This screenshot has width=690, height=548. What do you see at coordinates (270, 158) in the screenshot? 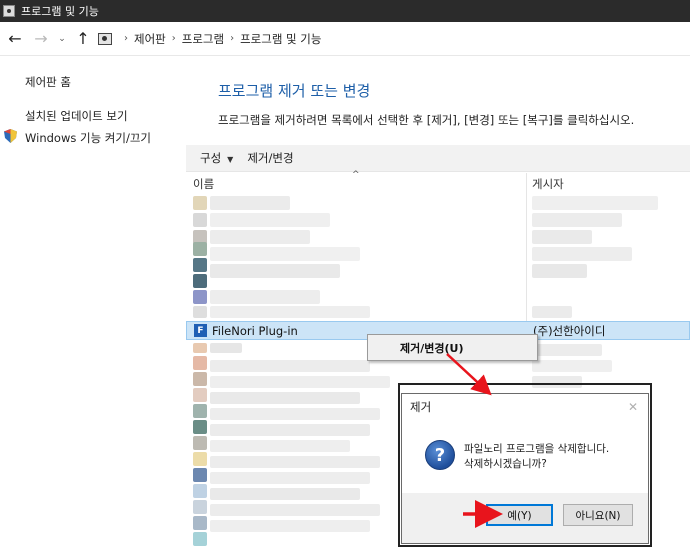
I see `uninstall-change-button: 제거/변경` at bounding box center [270, 158].